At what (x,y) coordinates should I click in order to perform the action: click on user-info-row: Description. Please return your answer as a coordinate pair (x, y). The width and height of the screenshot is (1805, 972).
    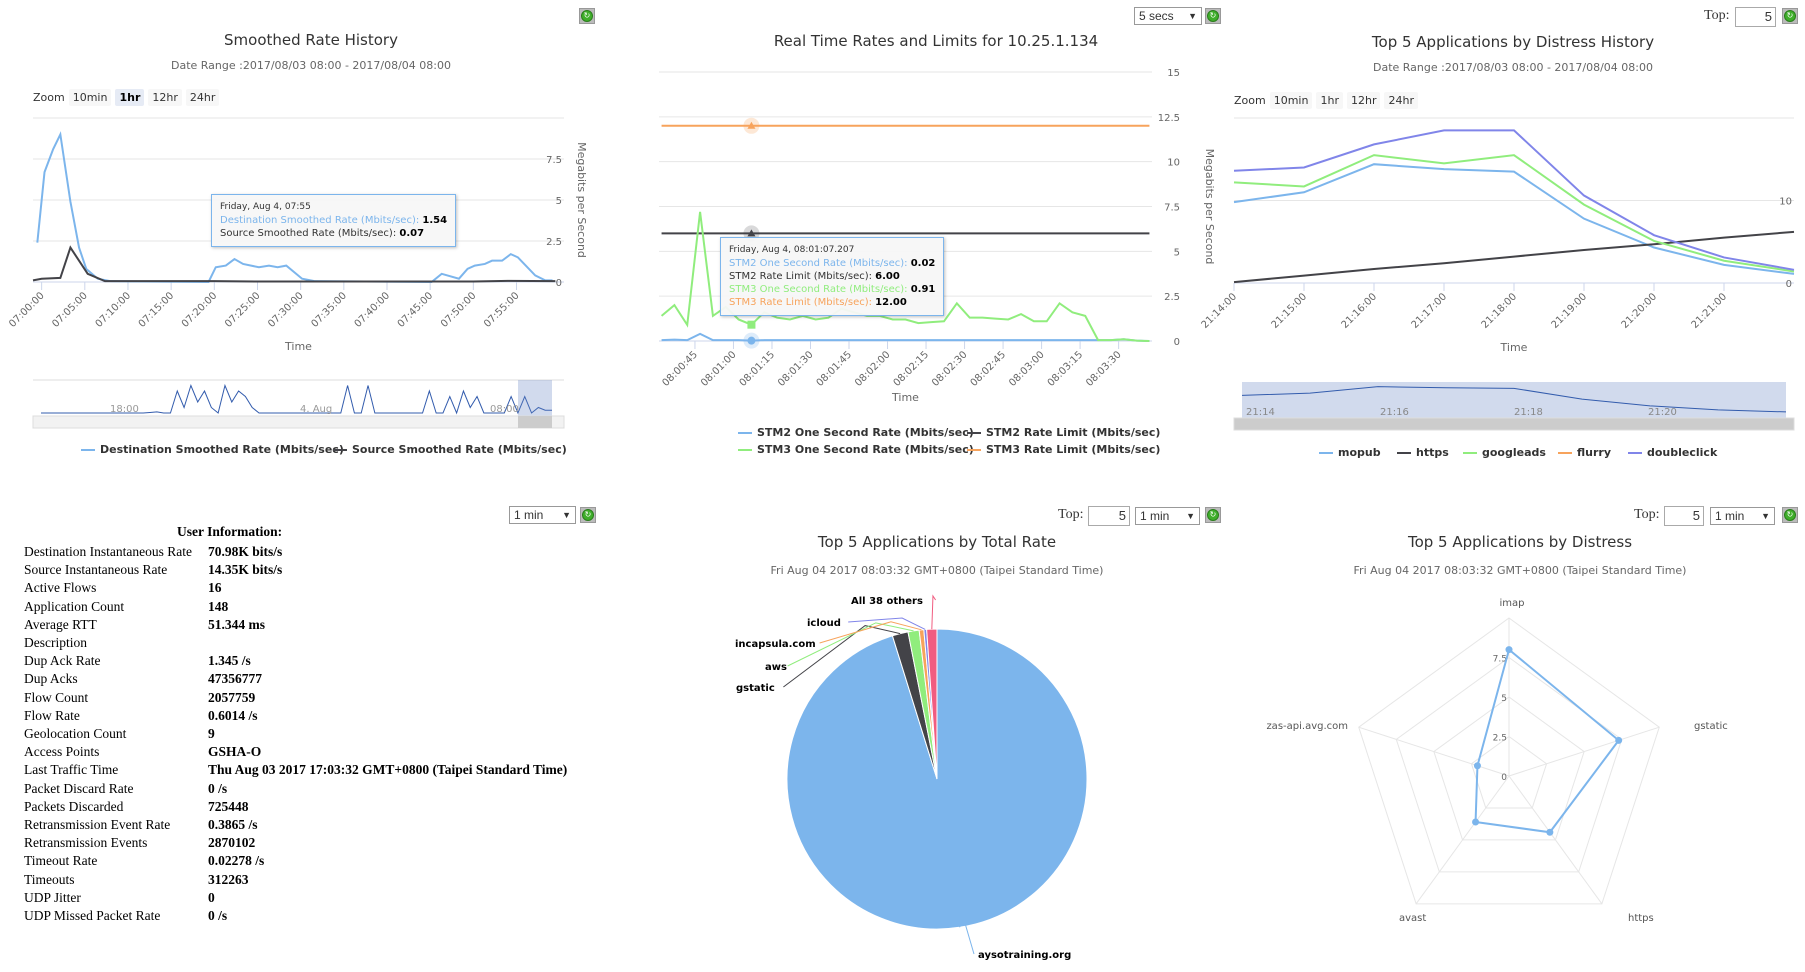
    Looking at the image, I should click on (55, 643).